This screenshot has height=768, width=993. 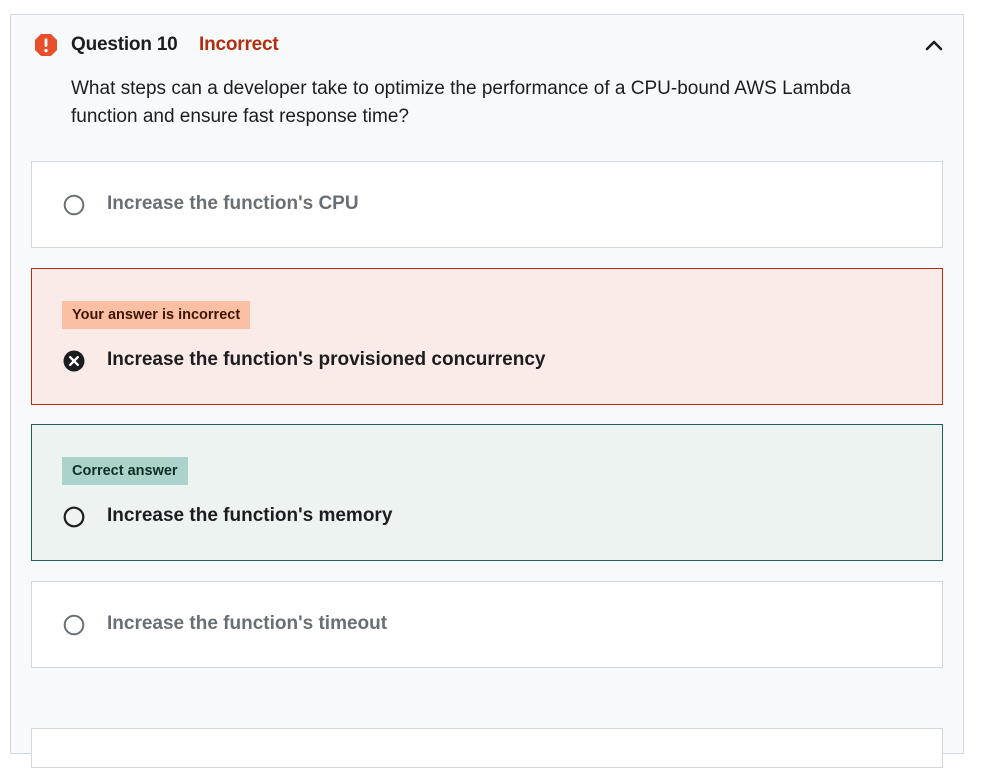 What do you see at coordinates (487, 624) in the screenshot?
I see `answer-option: Increase the function's timeout` at bounding box center [487, 624].